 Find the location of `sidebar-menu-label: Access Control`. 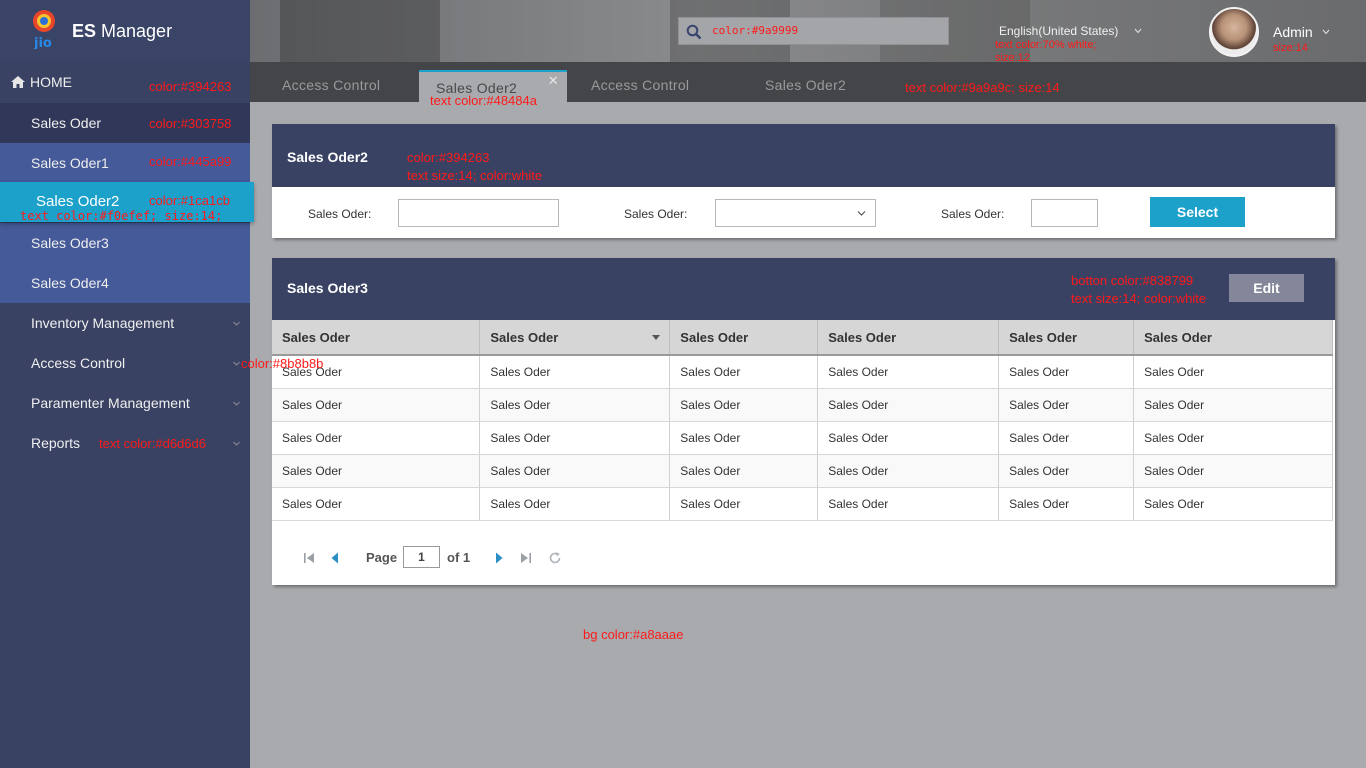

sidebar-menu-label: Access Control is located at coordinates (78, 363).